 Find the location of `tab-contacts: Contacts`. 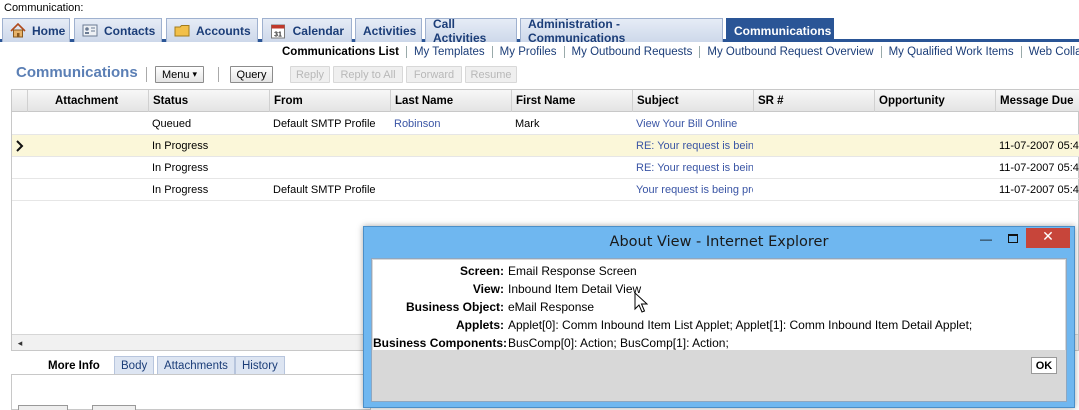

tab-contacts: Contacts is located at coordinates (118, 30).